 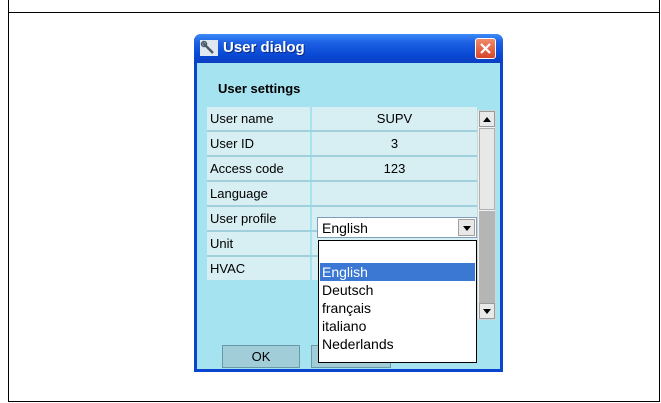 I want to click on label-language: Language, so click(x=258, y=193).